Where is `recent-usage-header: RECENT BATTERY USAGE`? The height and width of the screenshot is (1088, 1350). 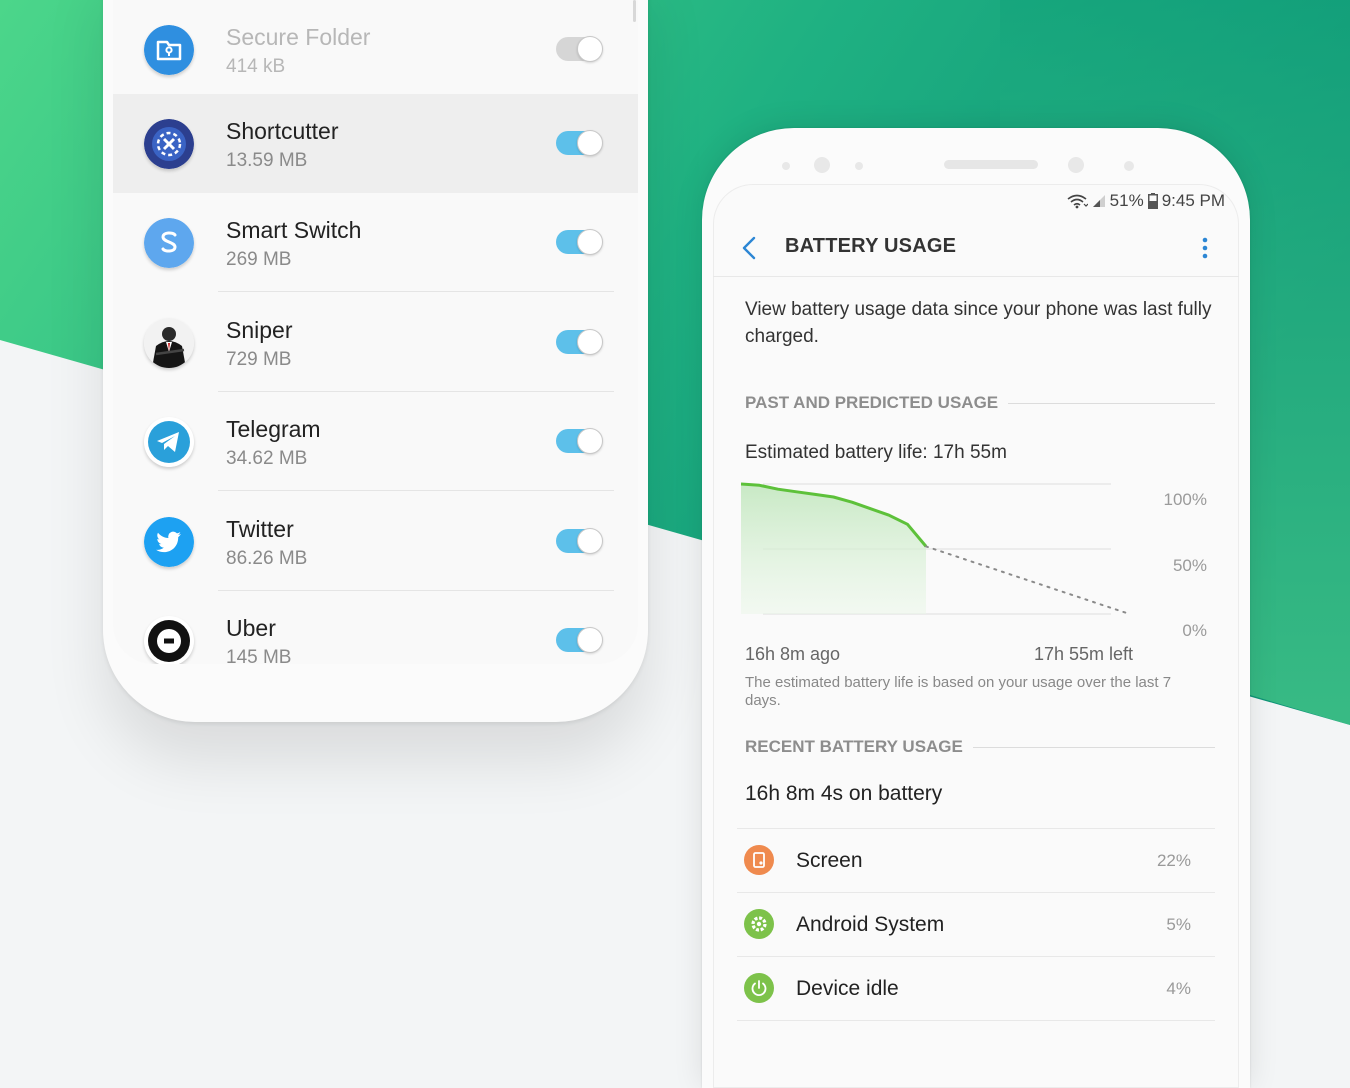
recent-usage-header: RECENT BATTERY USAGE is located at coordinates (980, 748).